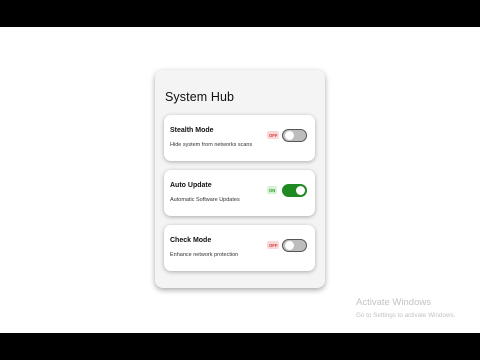  I want to click on setting-title: Auto Update, so click(191, 185).